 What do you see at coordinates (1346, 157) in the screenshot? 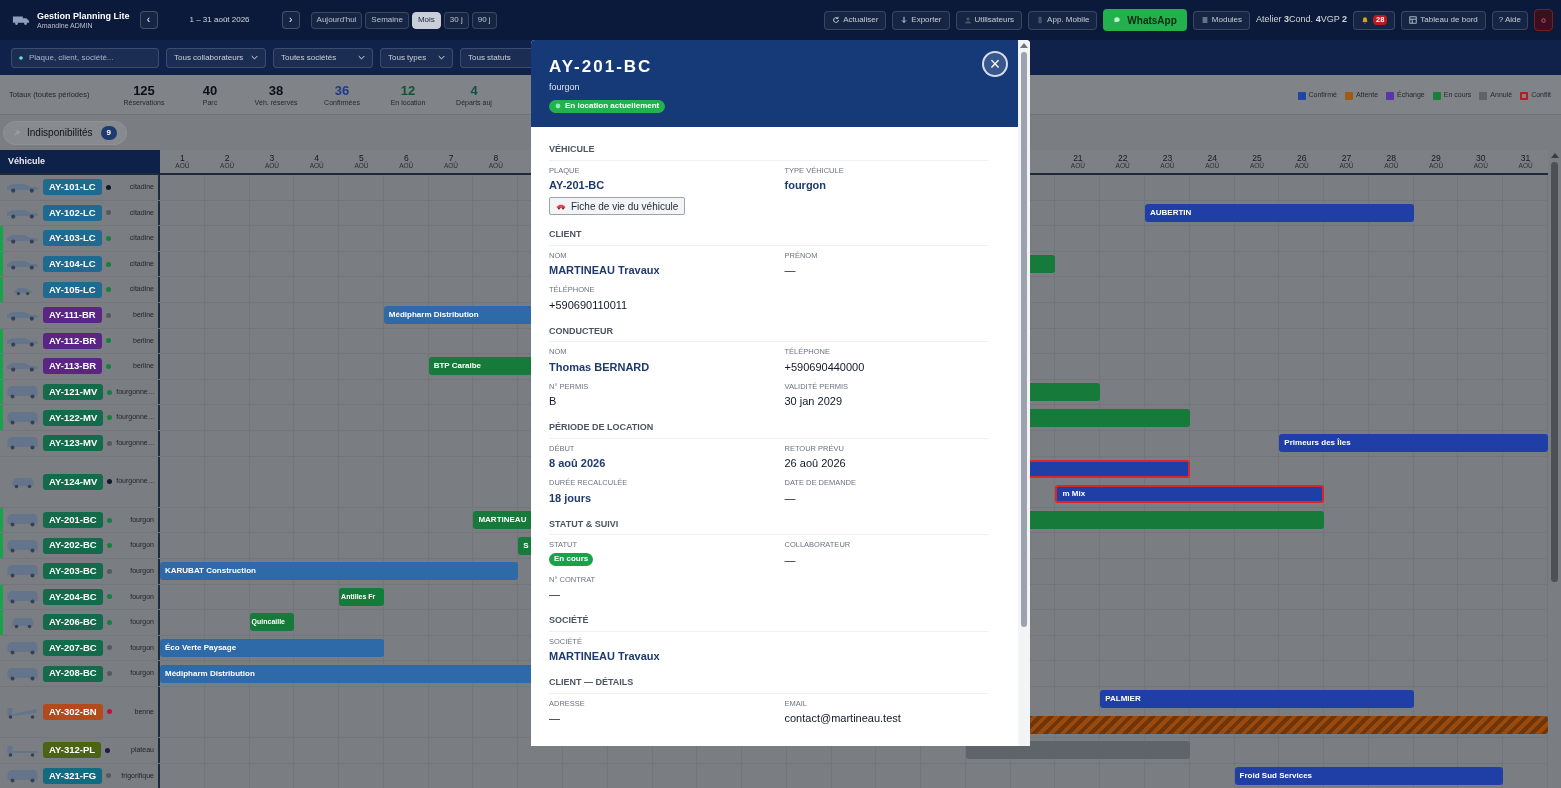
I see `day-number: 27` at bounding box center [1346, 157].